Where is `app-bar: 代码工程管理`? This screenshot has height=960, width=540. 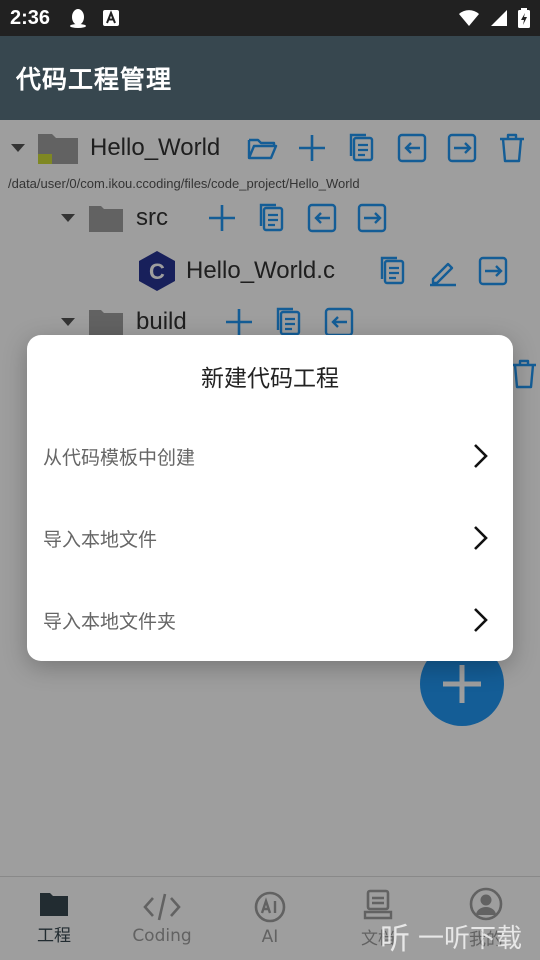 app-bar: 代码工程管理 is located at coordinates (270, 78).